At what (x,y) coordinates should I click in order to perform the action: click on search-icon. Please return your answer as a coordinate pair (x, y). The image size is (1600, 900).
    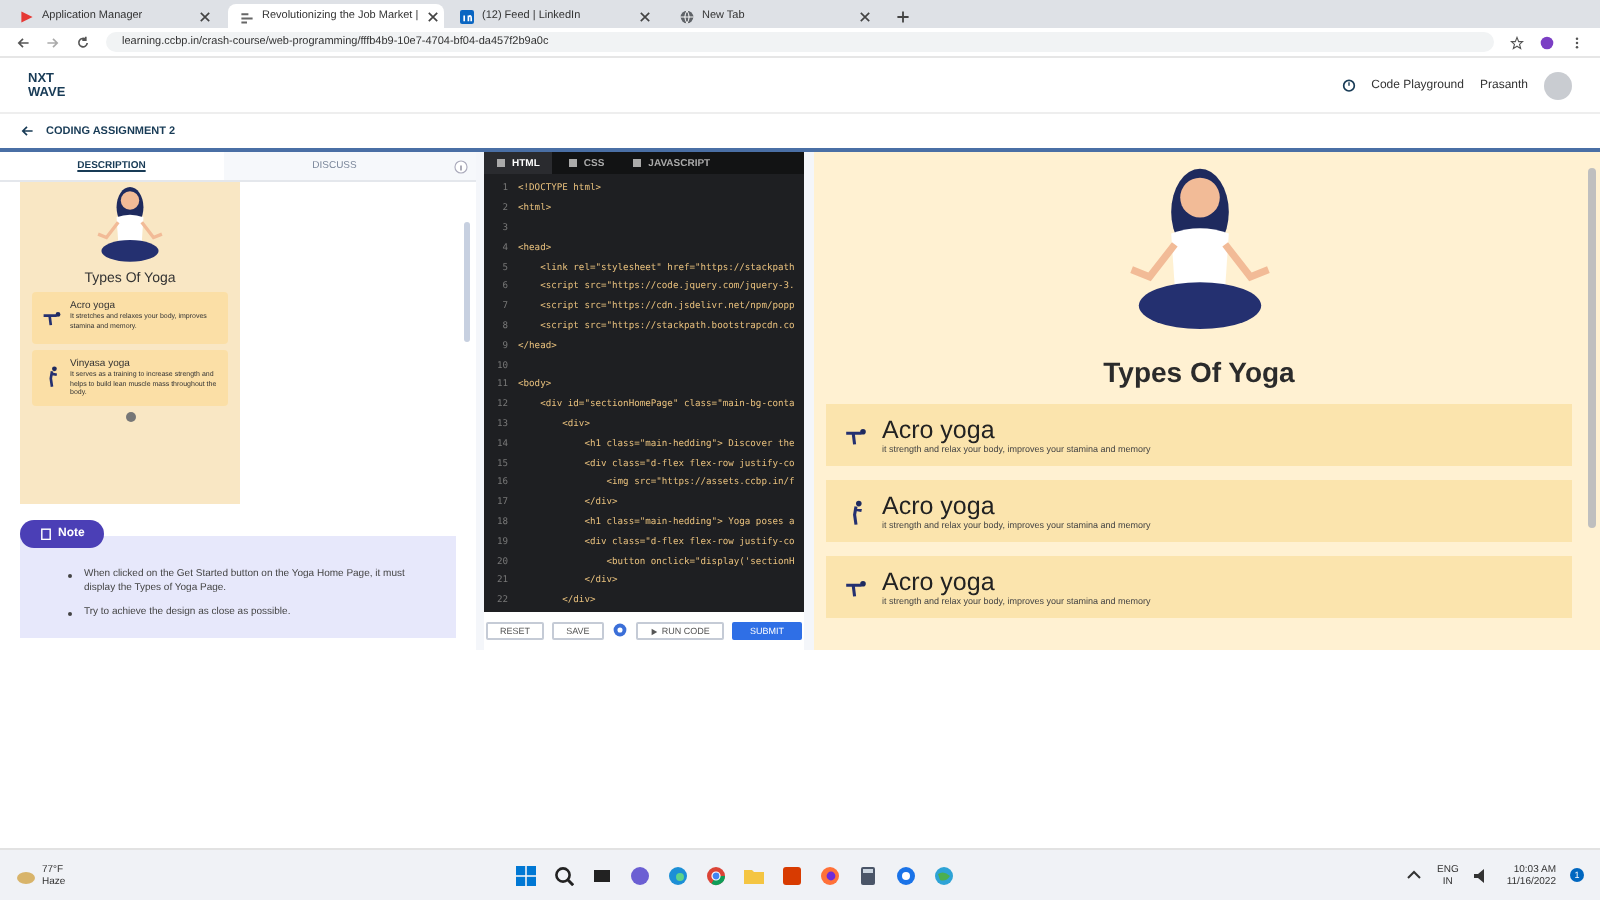
    Looking at the image, I should click on (564, 875).